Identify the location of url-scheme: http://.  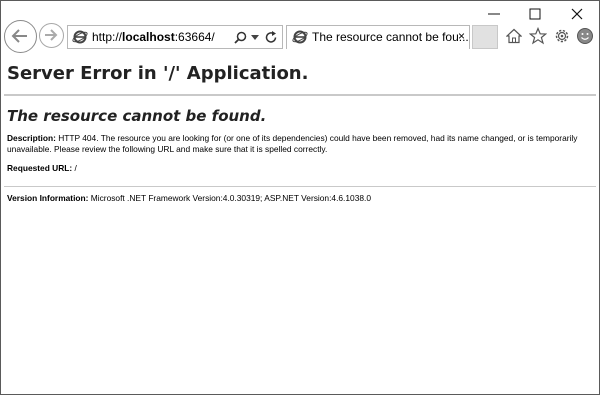
(107, 37).